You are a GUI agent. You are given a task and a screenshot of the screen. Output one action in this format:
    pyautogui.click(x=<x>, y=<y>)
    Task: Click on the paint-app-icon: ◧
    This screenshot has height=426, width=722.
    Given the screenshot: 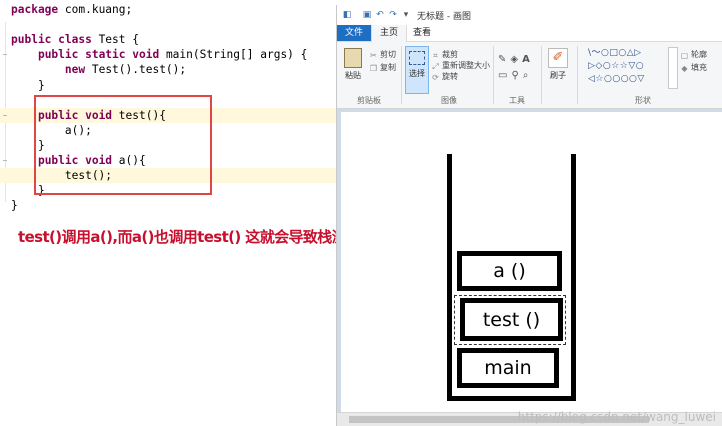 What is the action you would take?
    pyautogui.click(x=347, y=15)
    